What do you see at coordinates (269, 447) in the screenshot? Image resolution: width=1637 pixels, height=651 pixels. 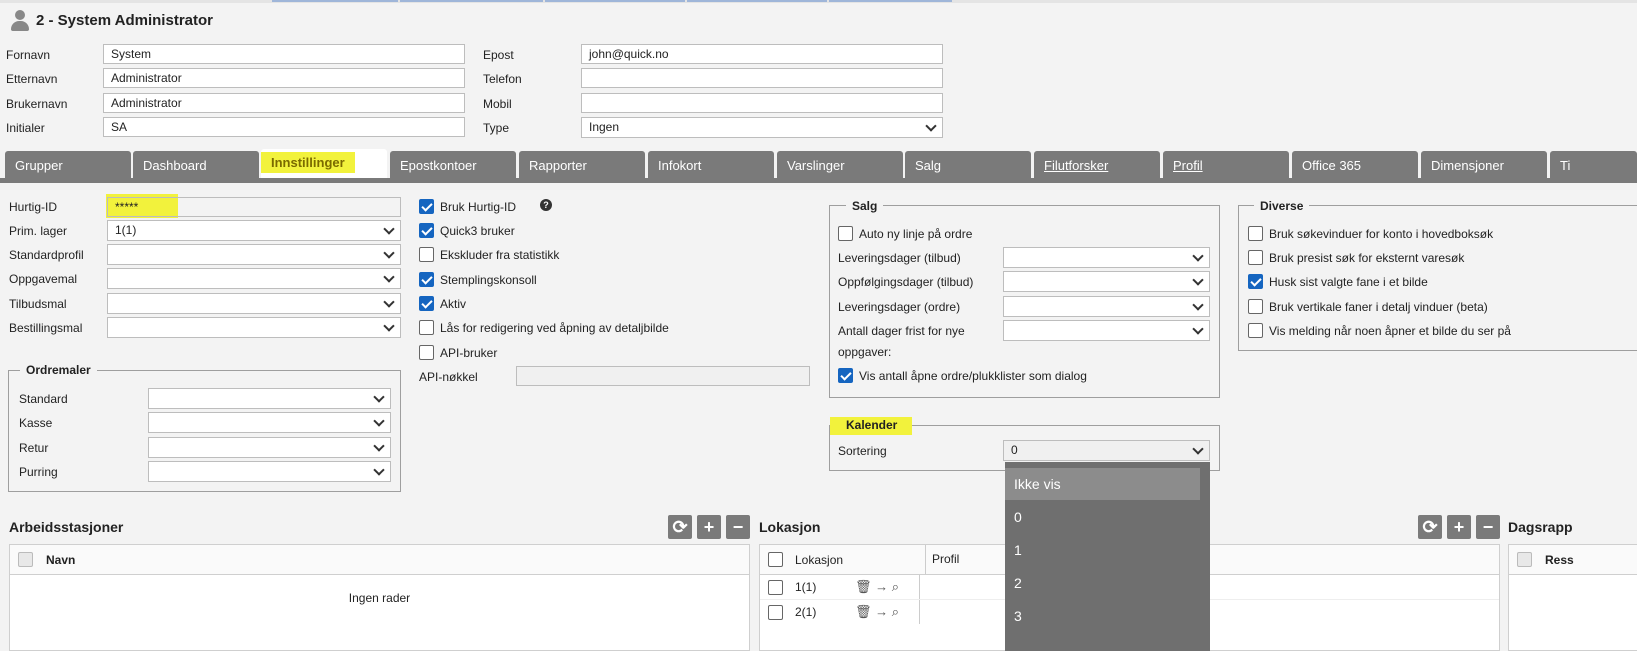 I see `ordremal-retur-select` at bounding box center [269, 447].